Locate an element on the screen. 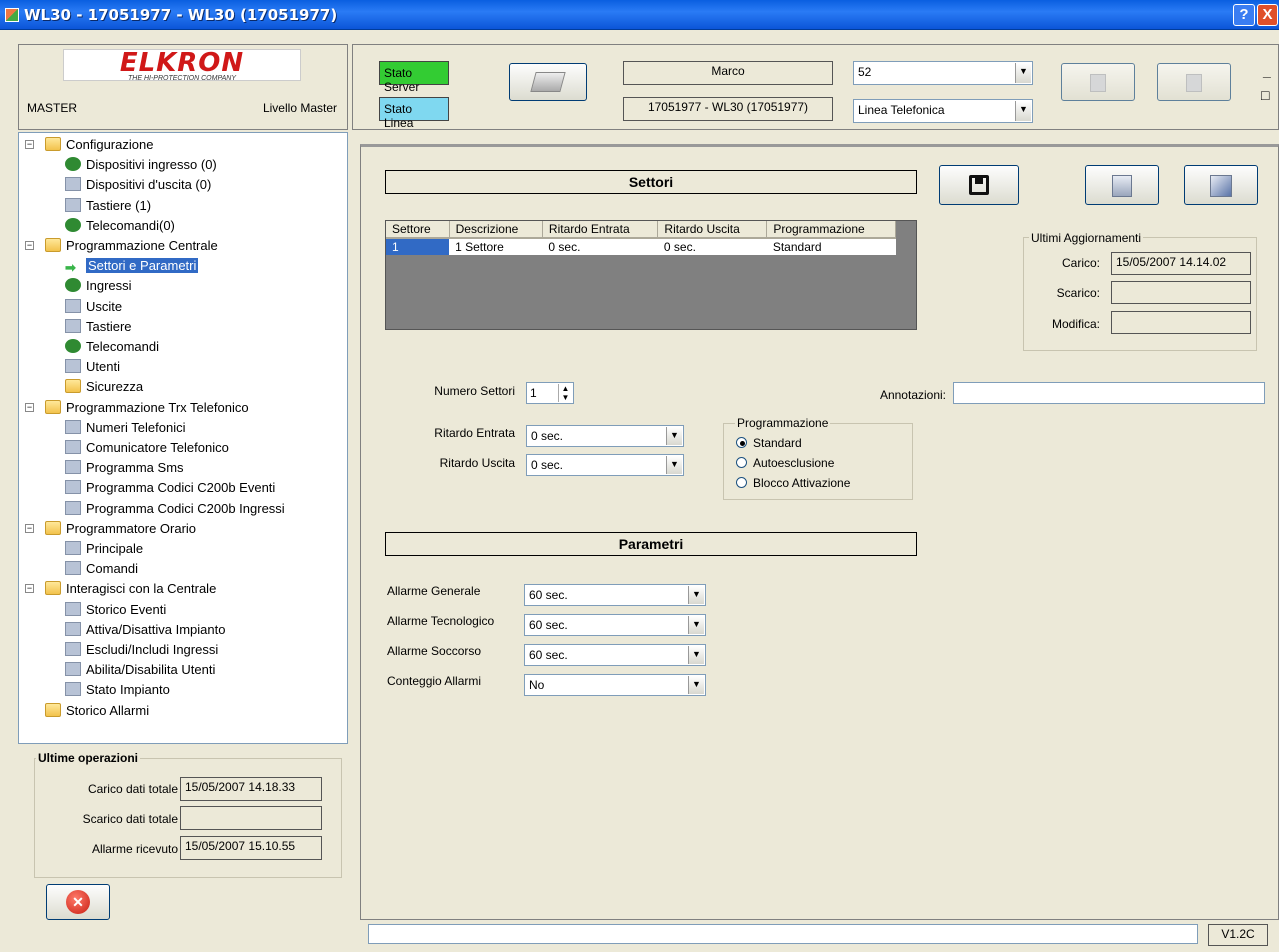 The width and height of the screenshot is (1279, 952). tree-item: Programma Sms is located at coordinates (124, 468).